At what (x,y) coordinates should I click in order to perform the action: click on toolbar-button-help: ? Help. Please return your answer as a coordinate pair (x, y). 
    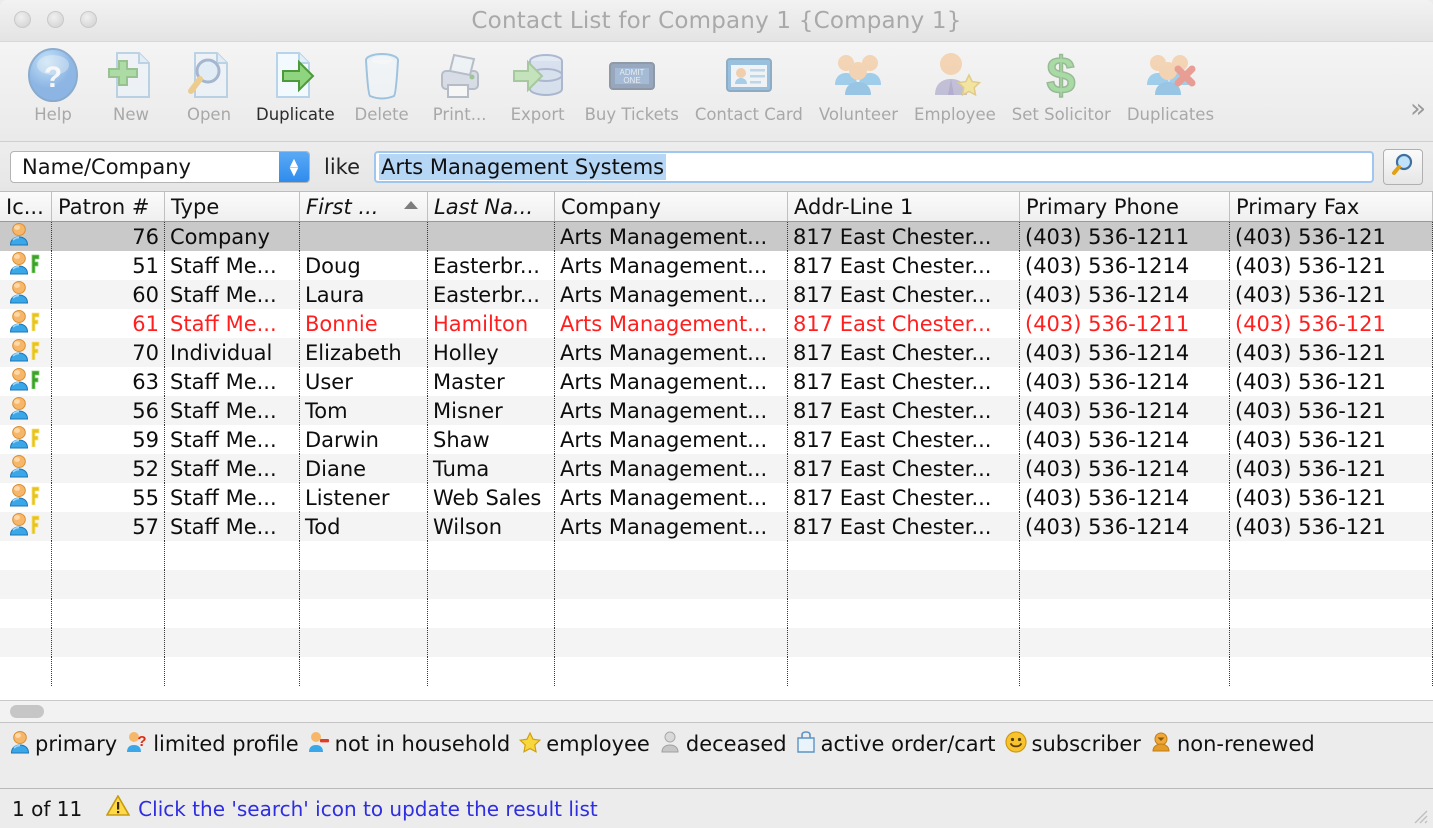
    Looking at the image, I should click on (53, 83).